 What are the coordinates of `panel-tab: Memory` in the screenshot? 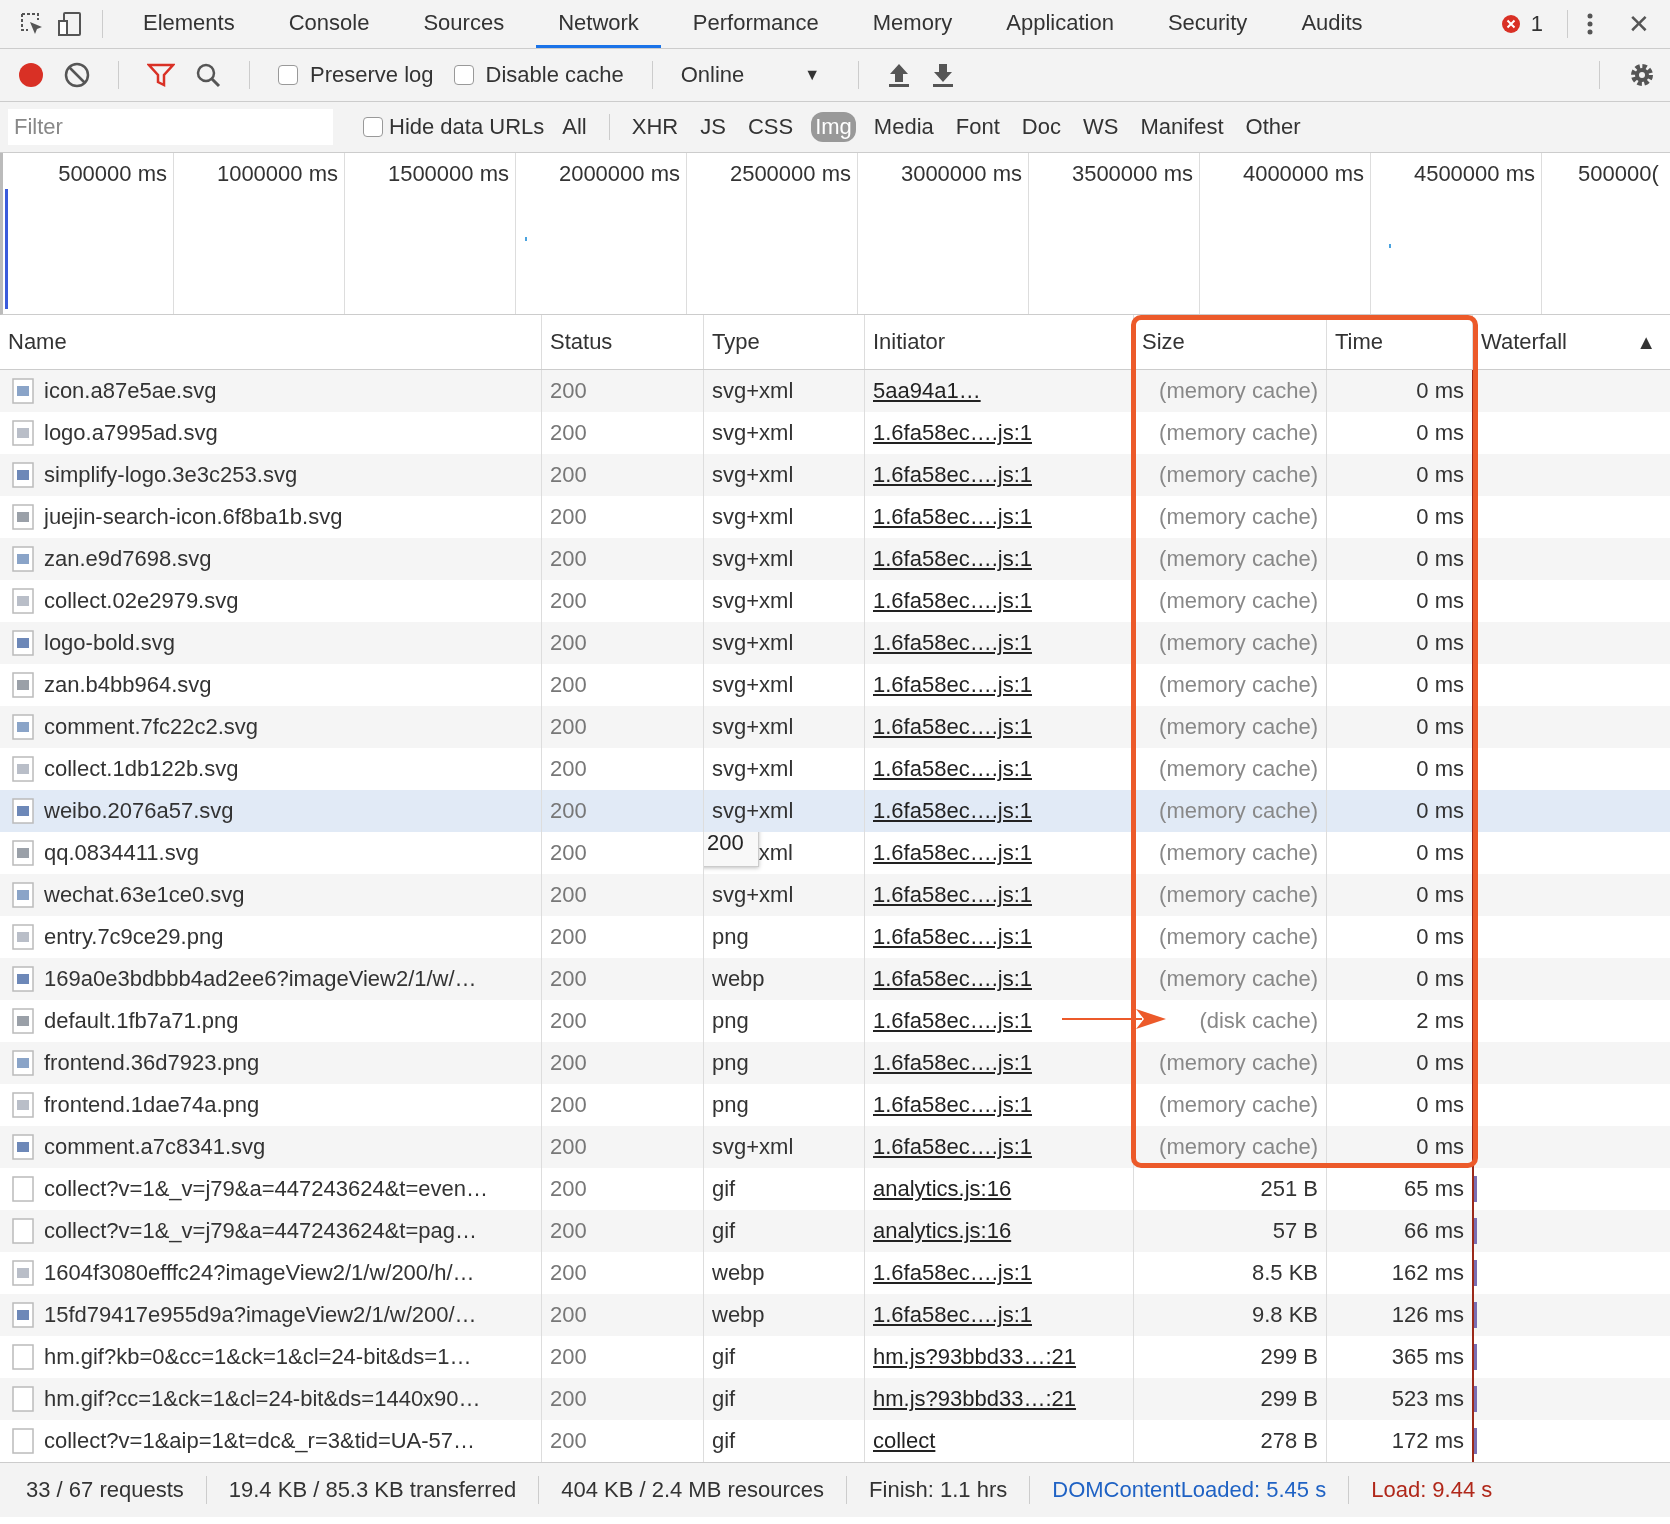 It's located at (912, 24).